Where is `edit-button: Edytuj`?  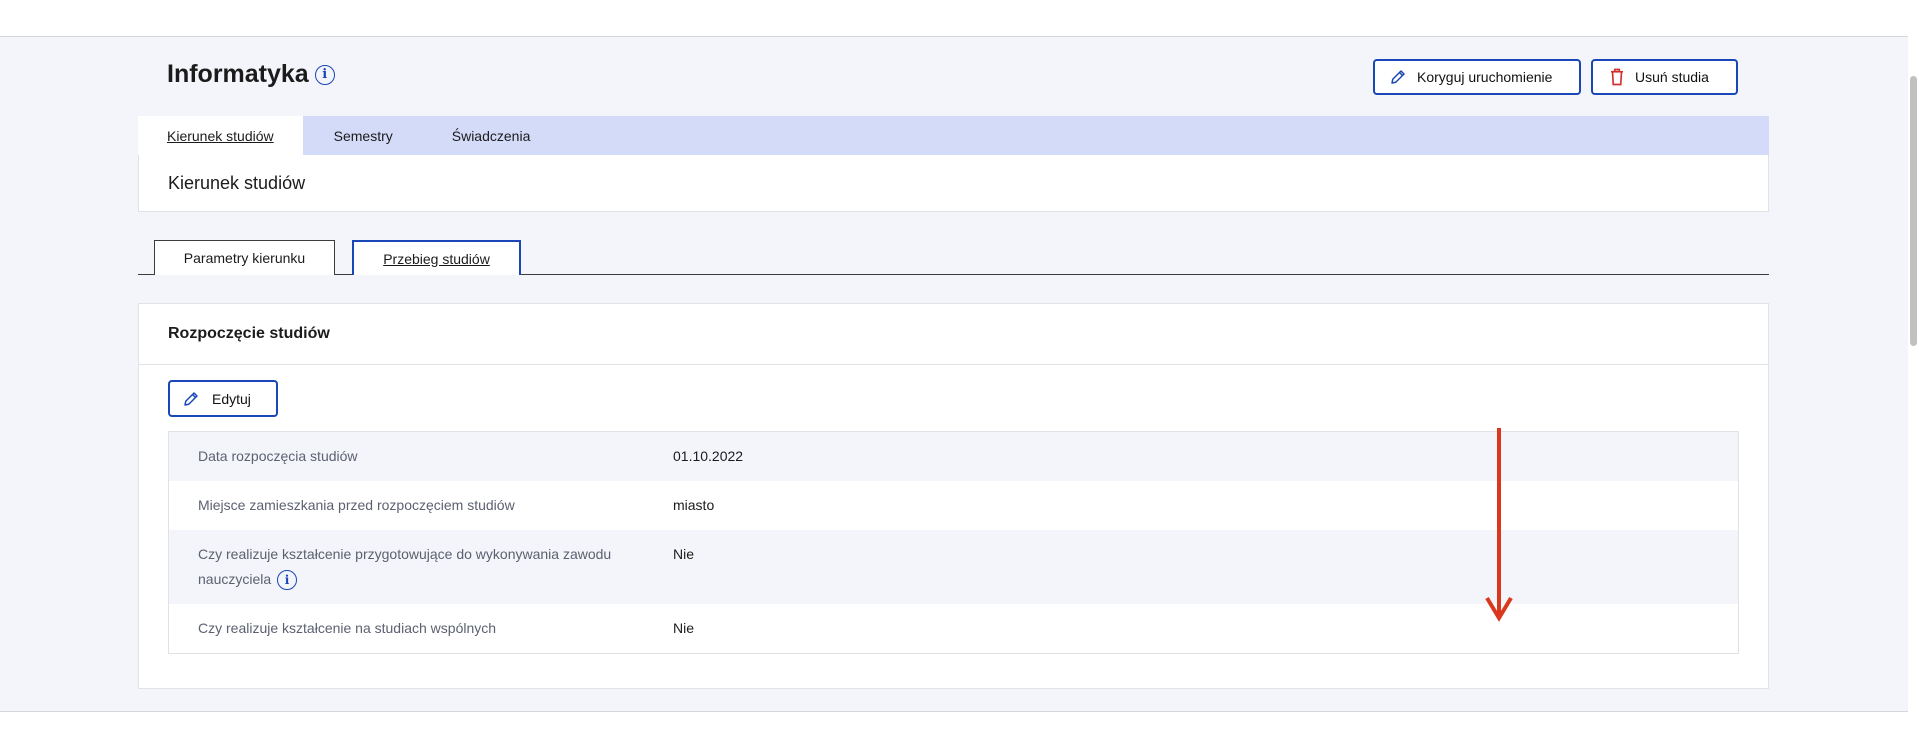 edit-button: Edytuj is located at coordinates (223, 398).